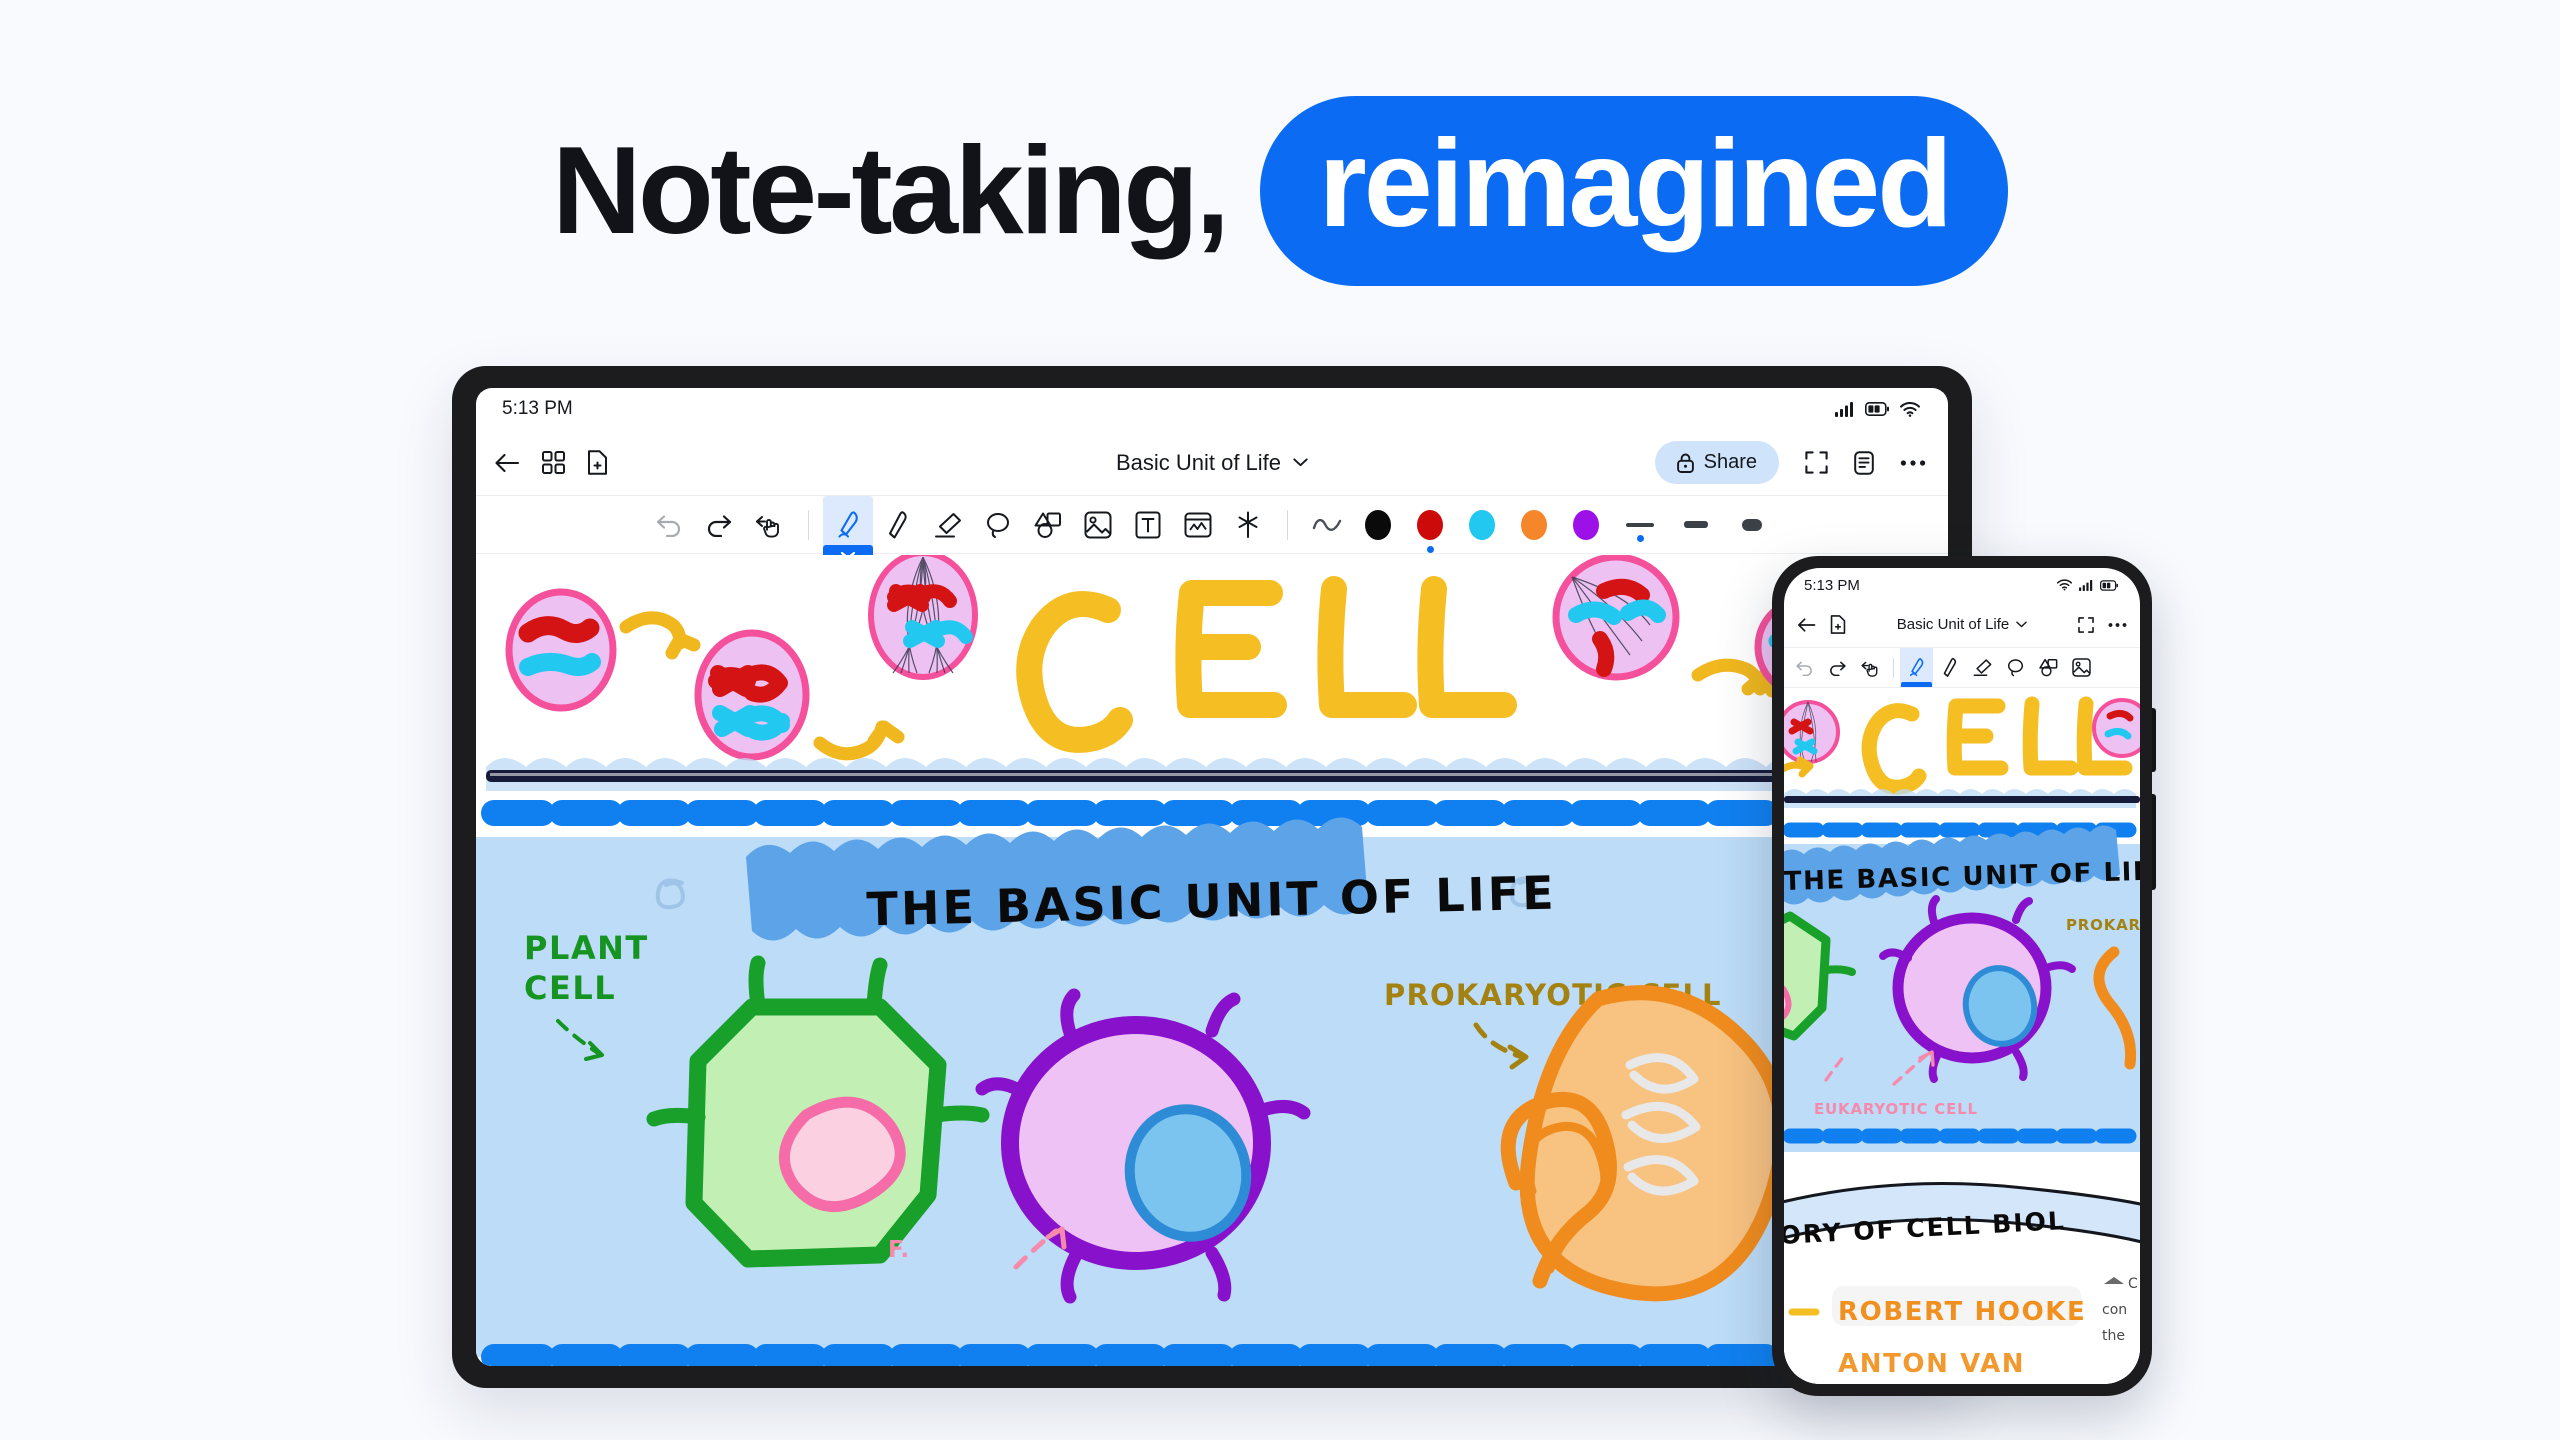 This screenshot has width=2560, height=1440. What do you see at coordinates (2113, 1336) in the screenshot?
I see `phone-side-note-line3: the` at bounding box center [2113, 1336].